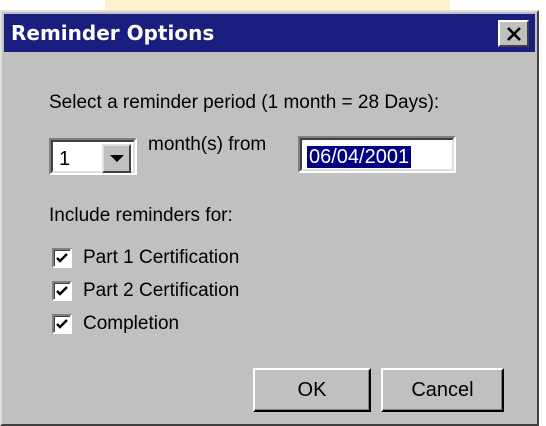 The width and height of the screenshot is (546, 426). What do you see at coordinates (93, 156) in the screenshot?
I see `months-dropdown: 1` at bounding box center [93, 156].